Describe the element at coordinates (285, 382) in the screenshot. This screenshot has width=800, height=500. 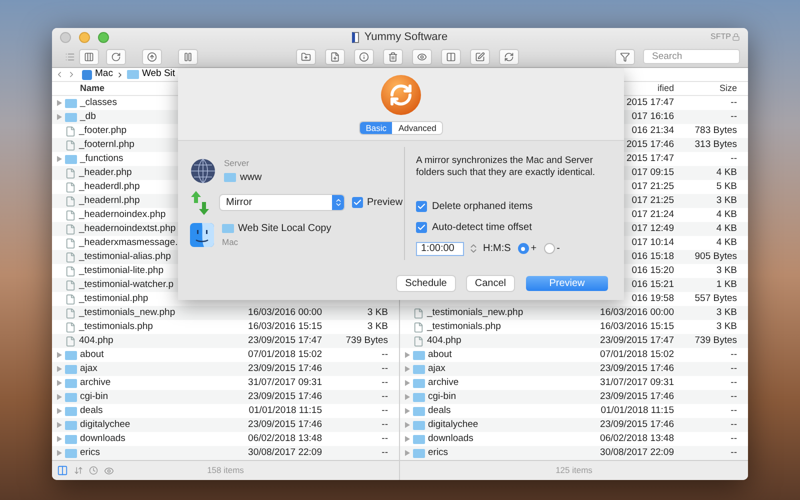
I see `modified-date: 31/07/2017 09:31` at that location.